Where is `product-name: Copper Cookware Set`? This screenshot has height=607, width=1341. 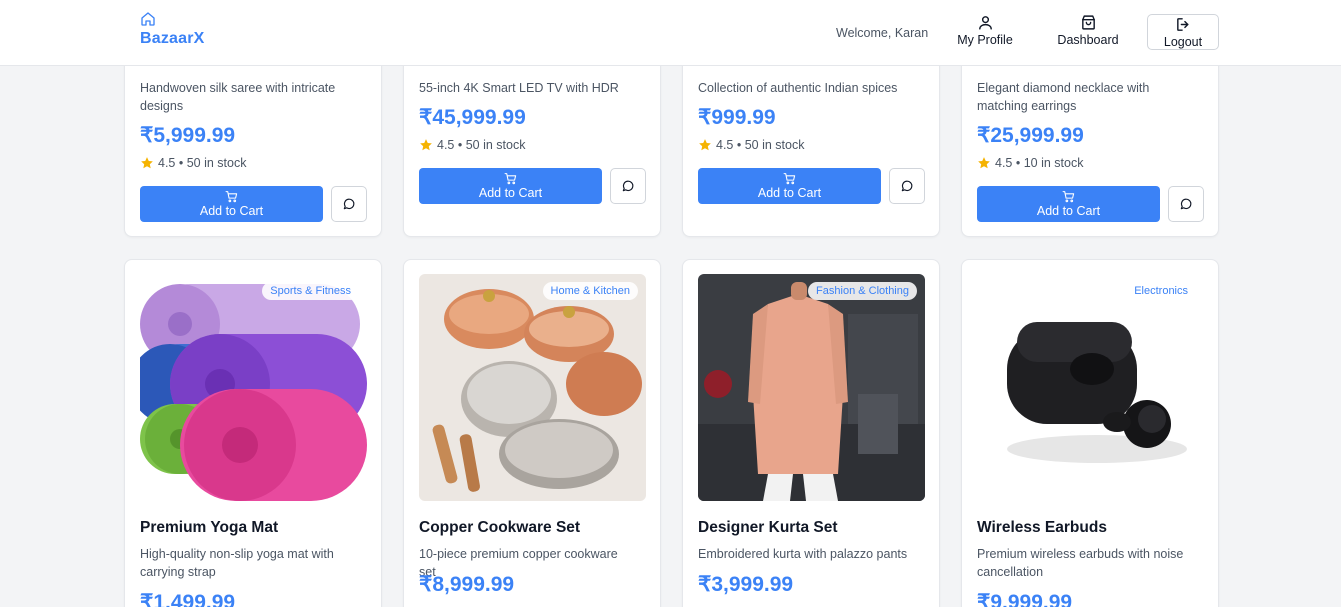 product-name: Copper Cookware Set is located at coordinates (499, 528).